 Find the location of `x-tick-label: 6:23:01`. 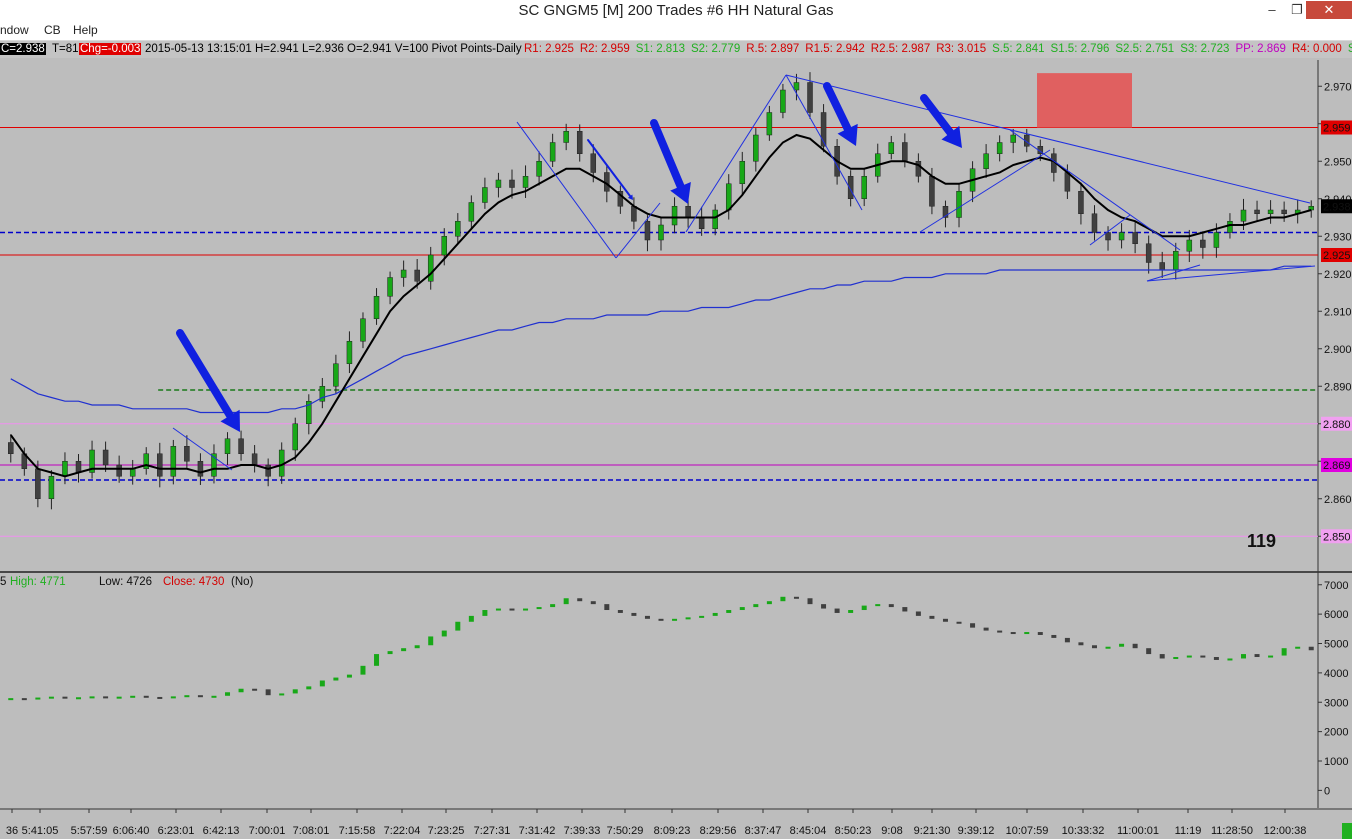

x-tick-label: 6:23:01 is located at coordinates (176, 831).